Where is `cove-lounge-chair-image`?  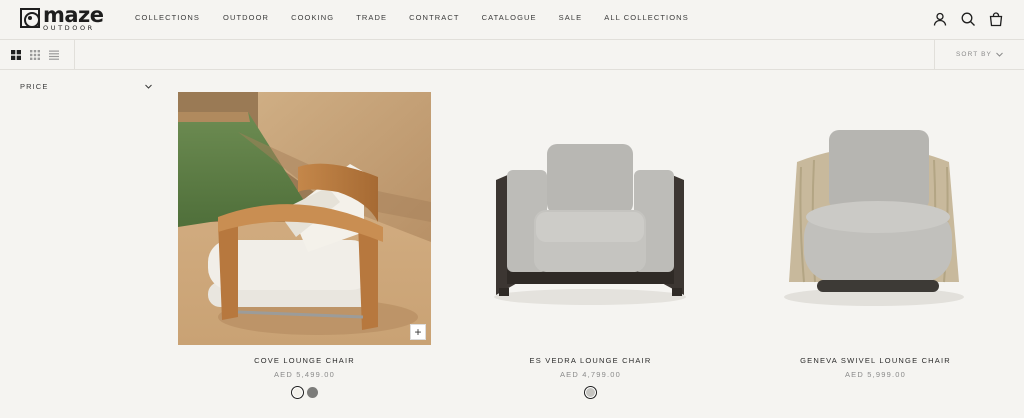
cove-lounge-chair-image is located at coordinates (304, 218).